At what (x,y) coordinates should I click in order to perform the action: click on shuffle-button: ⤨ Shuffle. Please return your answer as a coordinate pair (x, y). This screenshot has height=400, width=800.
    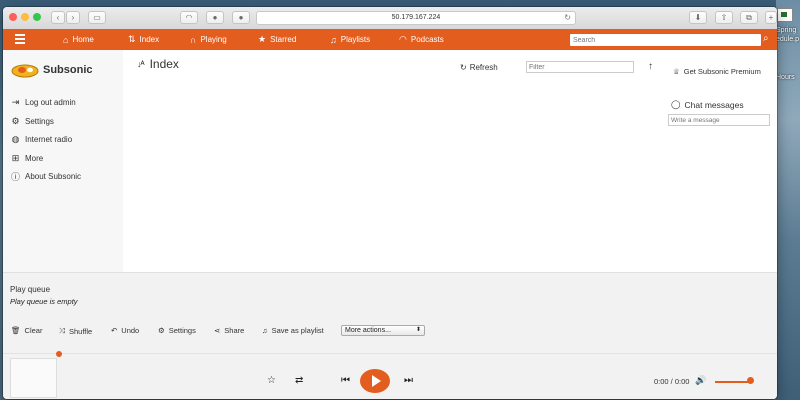
    Looking at the image, I should click on (75, 331).